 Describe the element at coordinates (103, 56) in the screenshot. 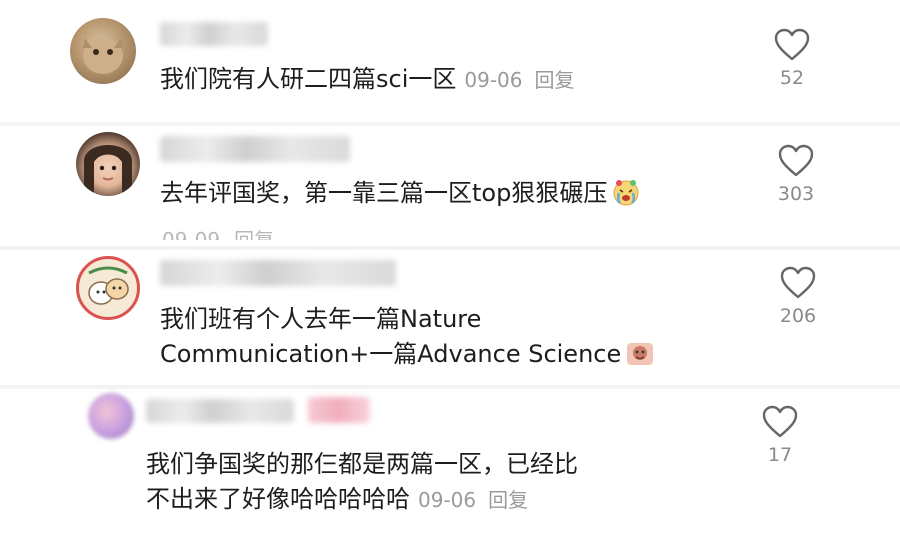

I see `cat-avatar-icon` at that location.